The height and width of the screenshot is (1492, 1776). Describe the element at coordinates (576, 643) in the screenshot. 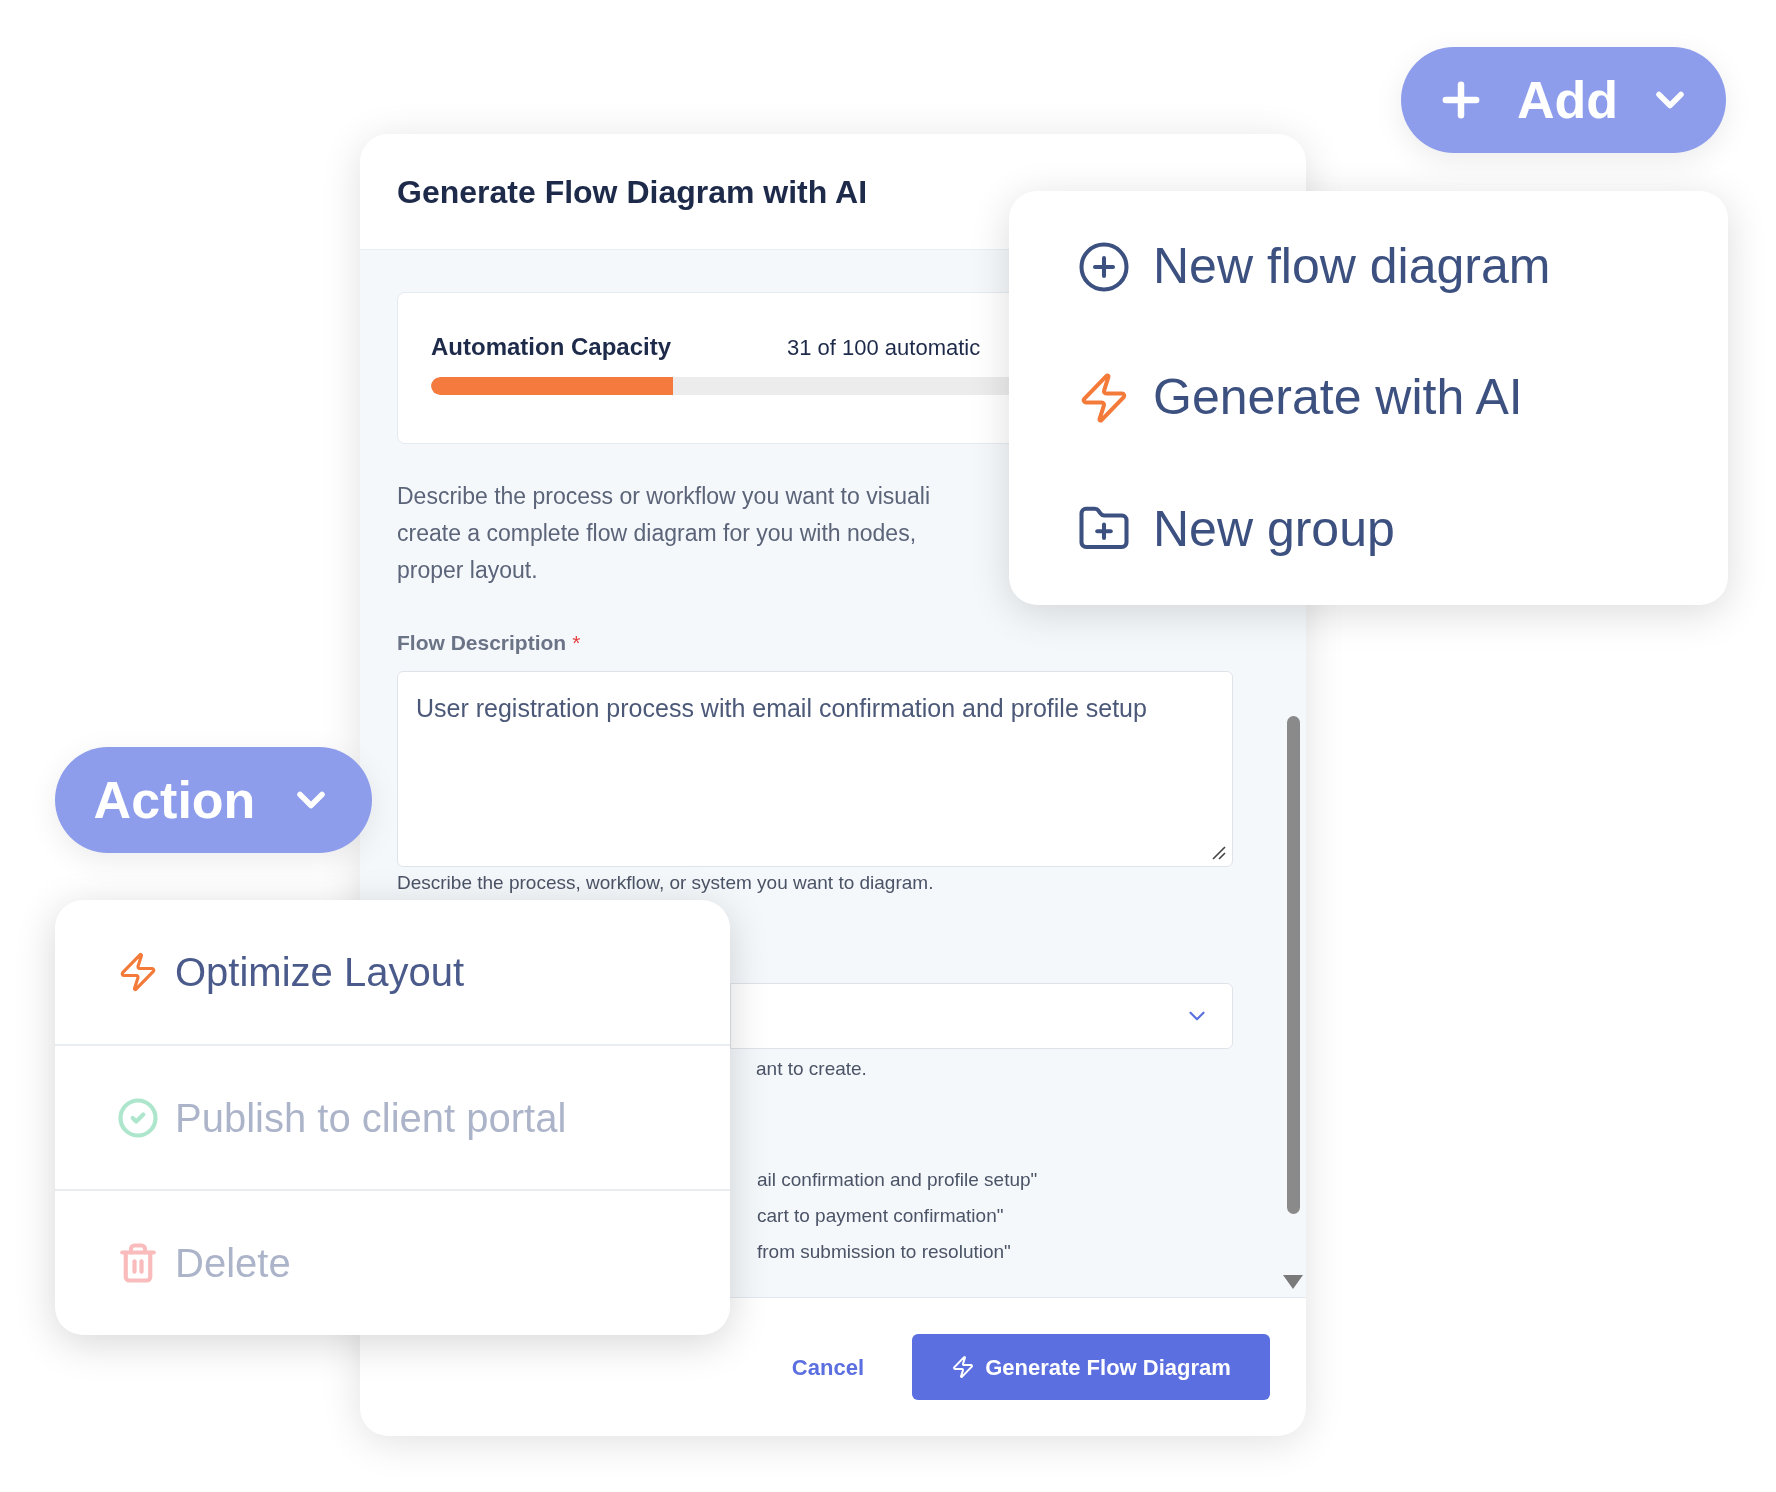

I see `required-mark: *` at that location.